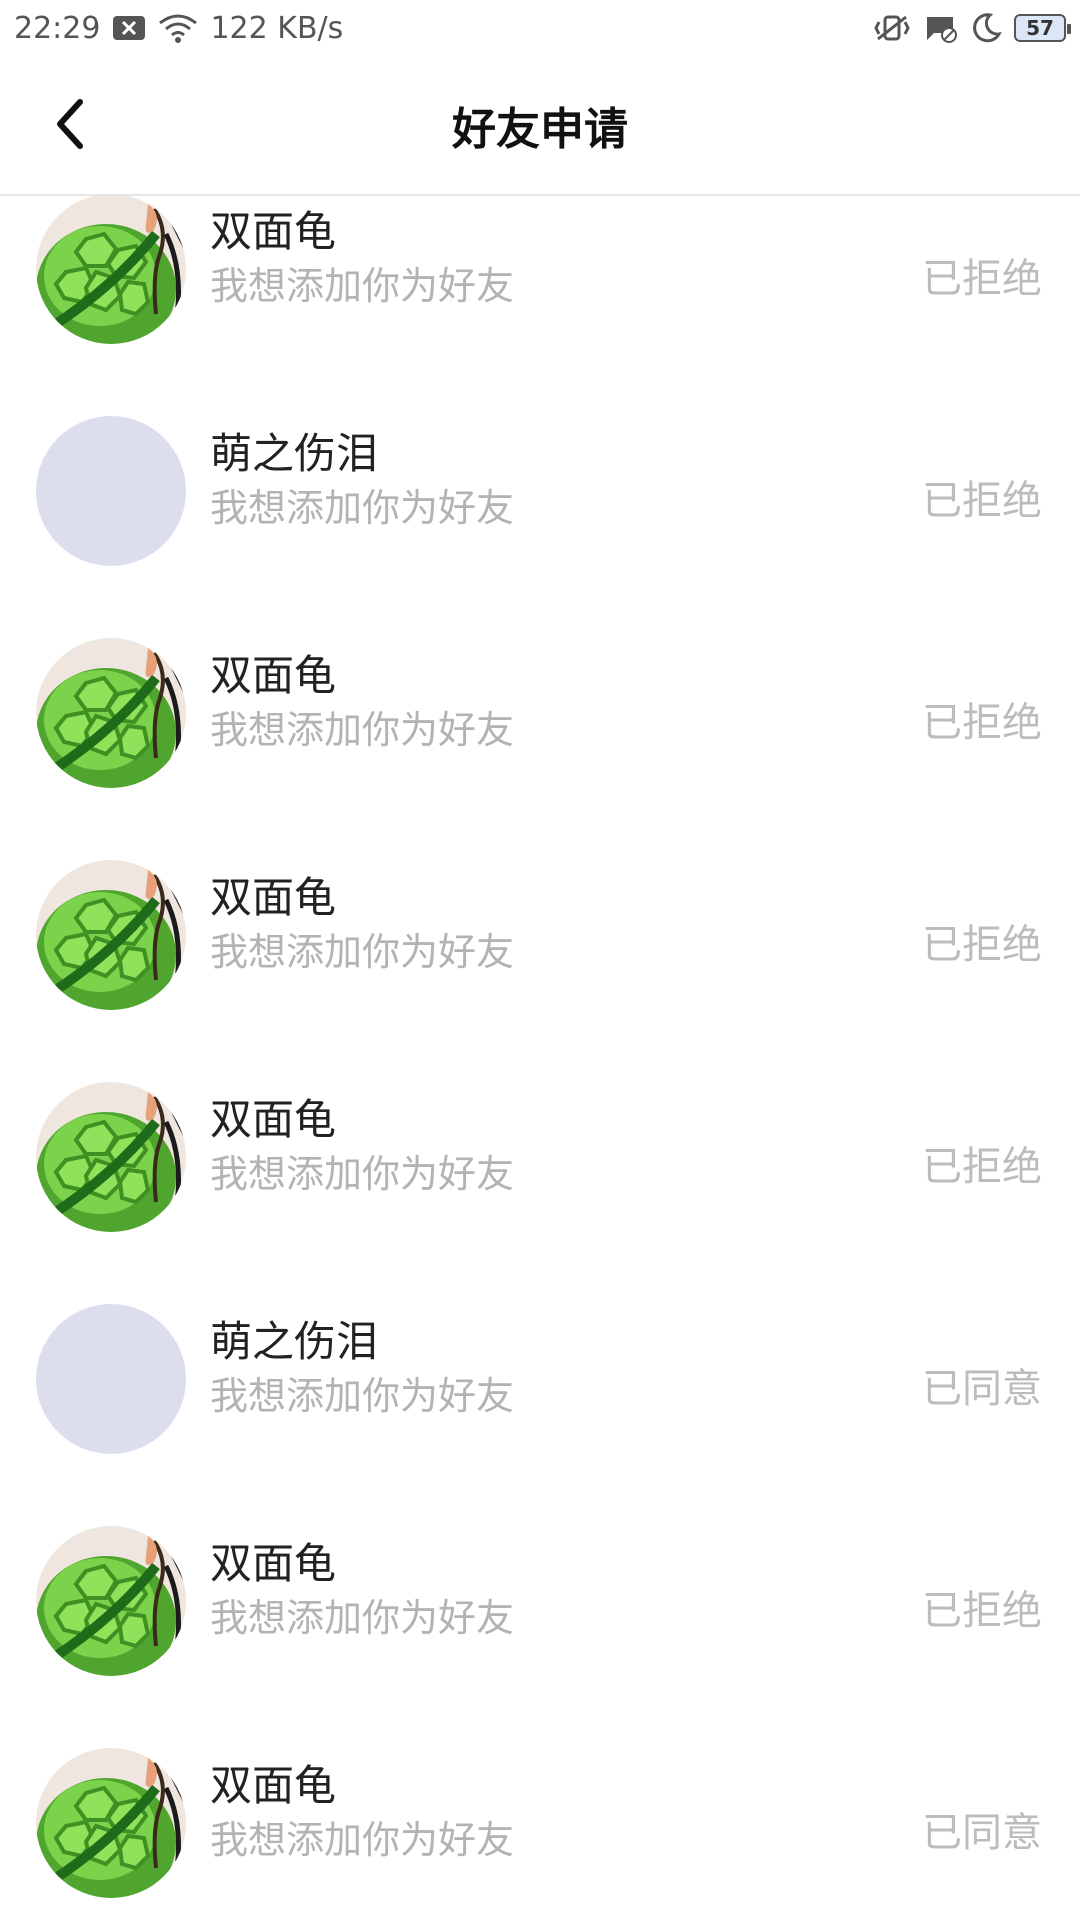 This screenshot has height=1920, width=1080. Describe the element at coordinates (277, 28) in the screenshot. I see `net-speed: 122 KB/s` at that location.